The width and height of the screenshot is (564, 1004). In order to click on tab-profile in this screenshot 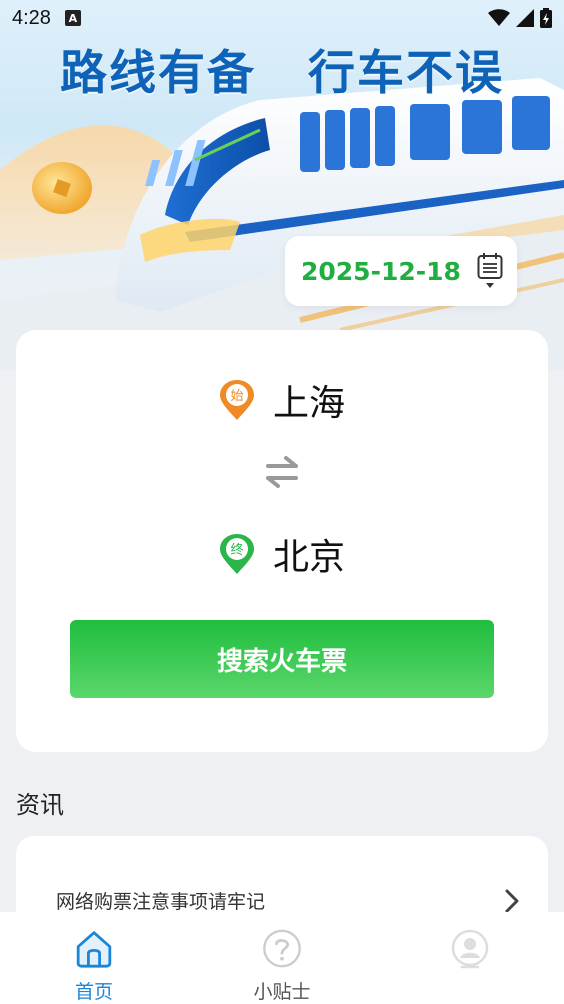, I will do `click(470, 958)`.